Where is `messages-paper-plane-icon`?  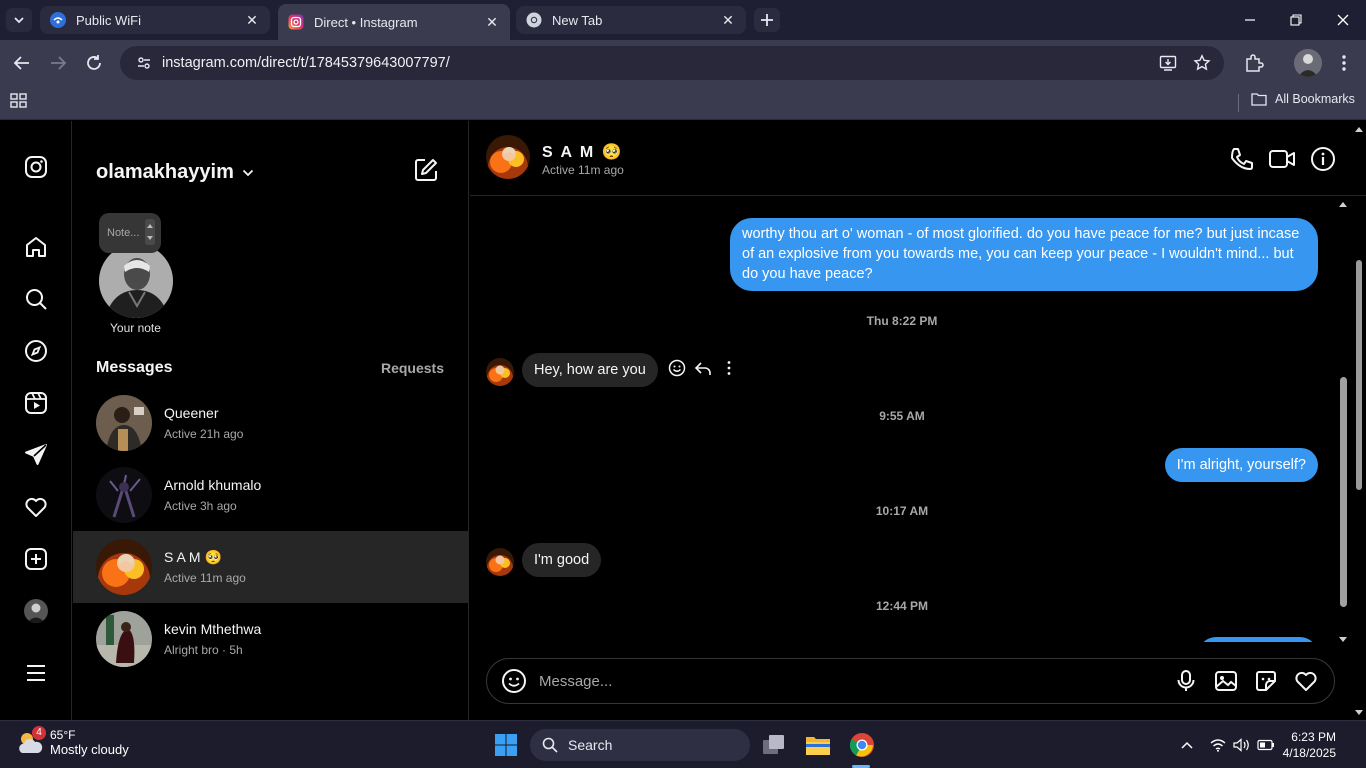
messages-paper-plane-icon is located at coordinates (36, 455).